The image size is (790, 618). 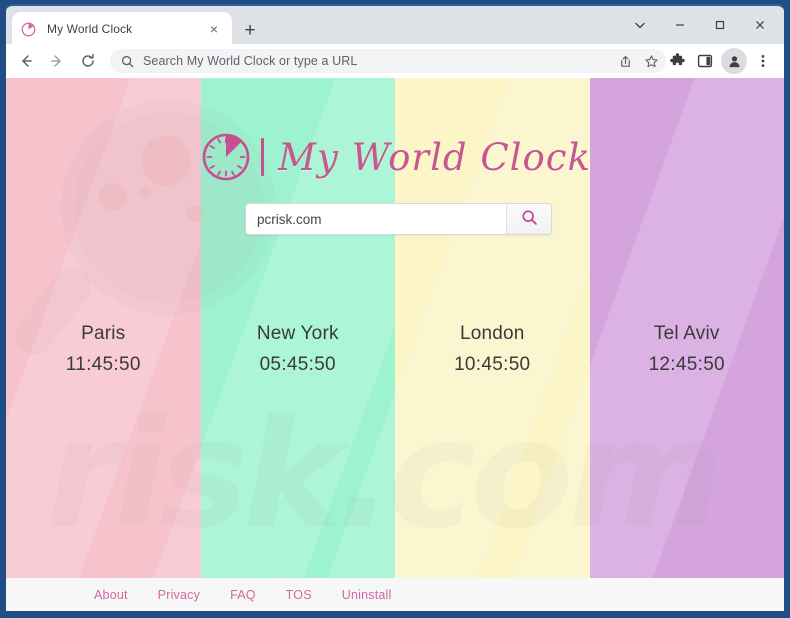 I want to click on browser-tab: My World Clock ×, so click(x=122, y=29).